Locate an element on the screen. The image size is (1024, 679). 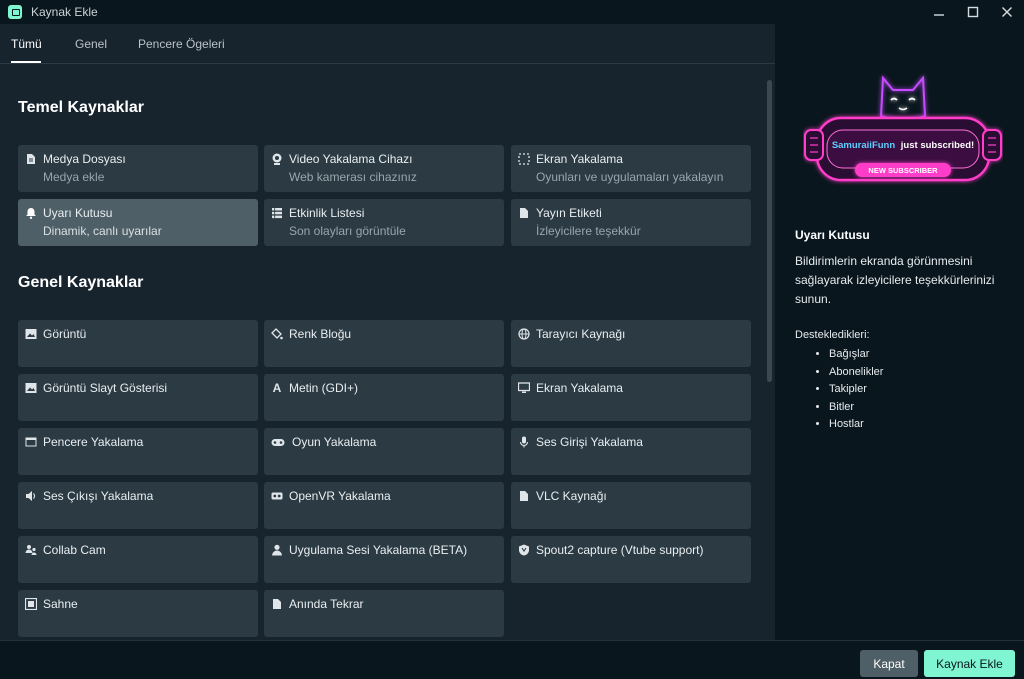
title-bar: Kaynak Ekle is located at coordinates (512, 12).